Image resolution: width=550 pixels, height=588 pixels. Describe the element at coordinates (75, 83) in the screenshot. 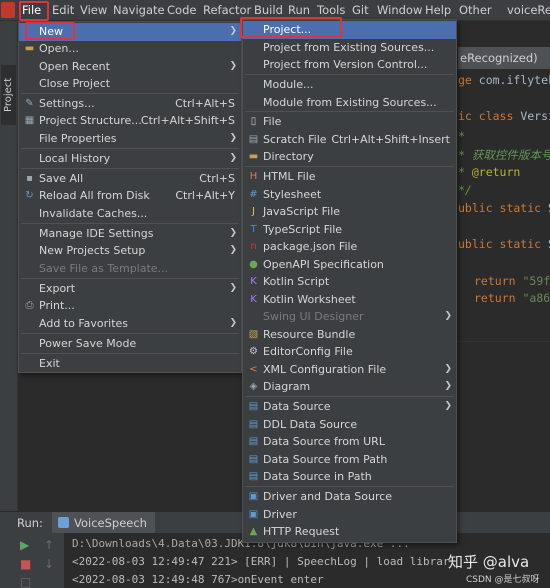

I see `menu-item-label: Close Project` at that location.